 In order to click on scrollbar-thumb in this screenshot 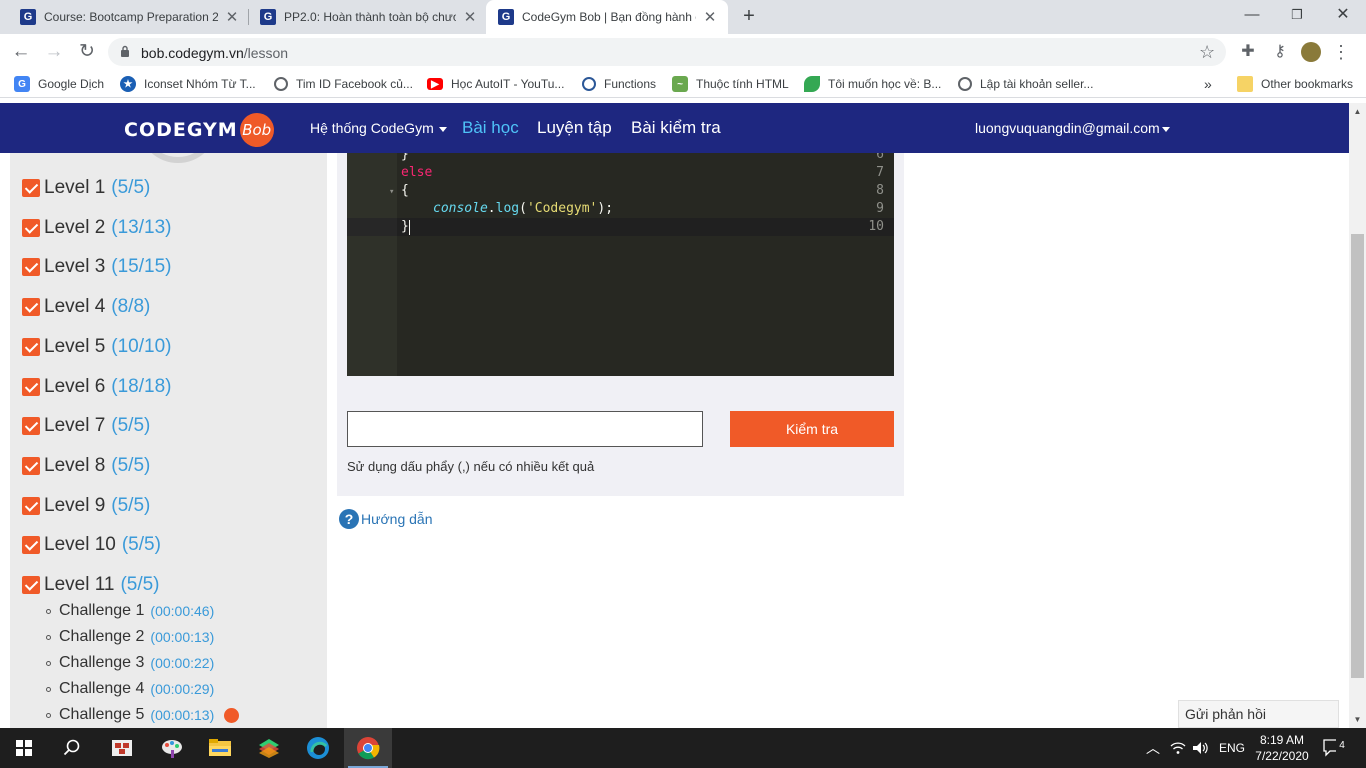, I will do `click(1357, 456)`.